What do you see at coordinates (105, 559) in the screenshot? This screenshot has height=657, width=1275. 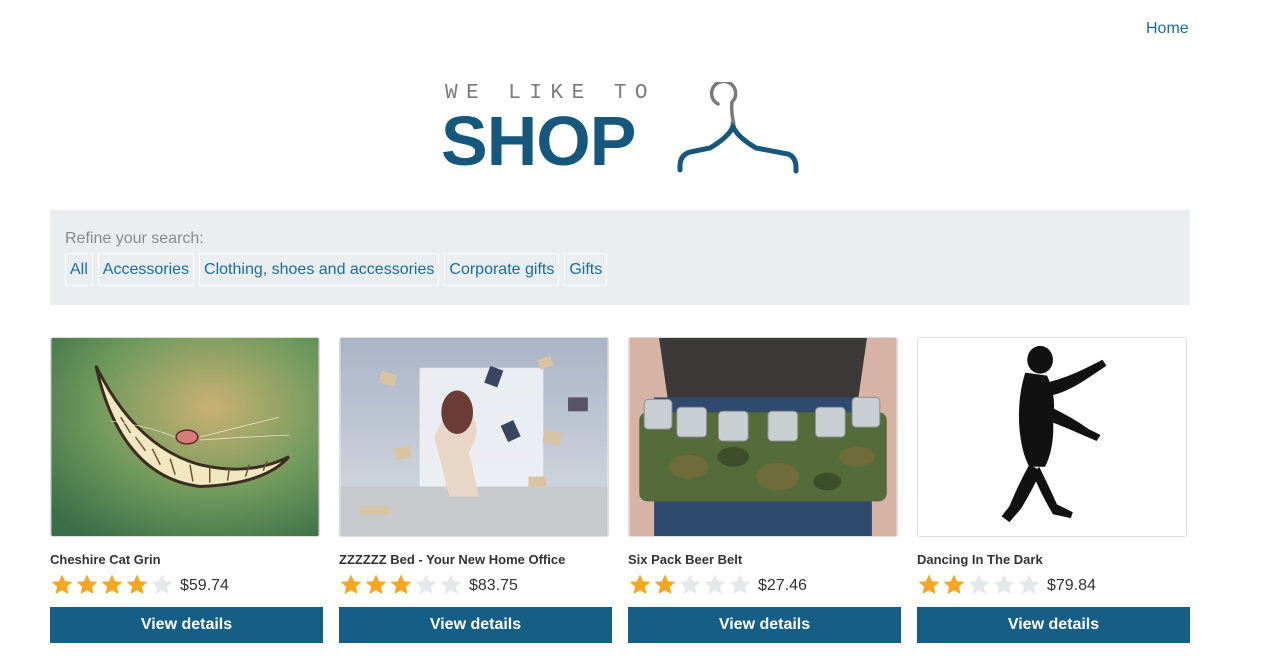 I see `product-name: Cheshire Cat Grin` at bounding box center [105, 559].